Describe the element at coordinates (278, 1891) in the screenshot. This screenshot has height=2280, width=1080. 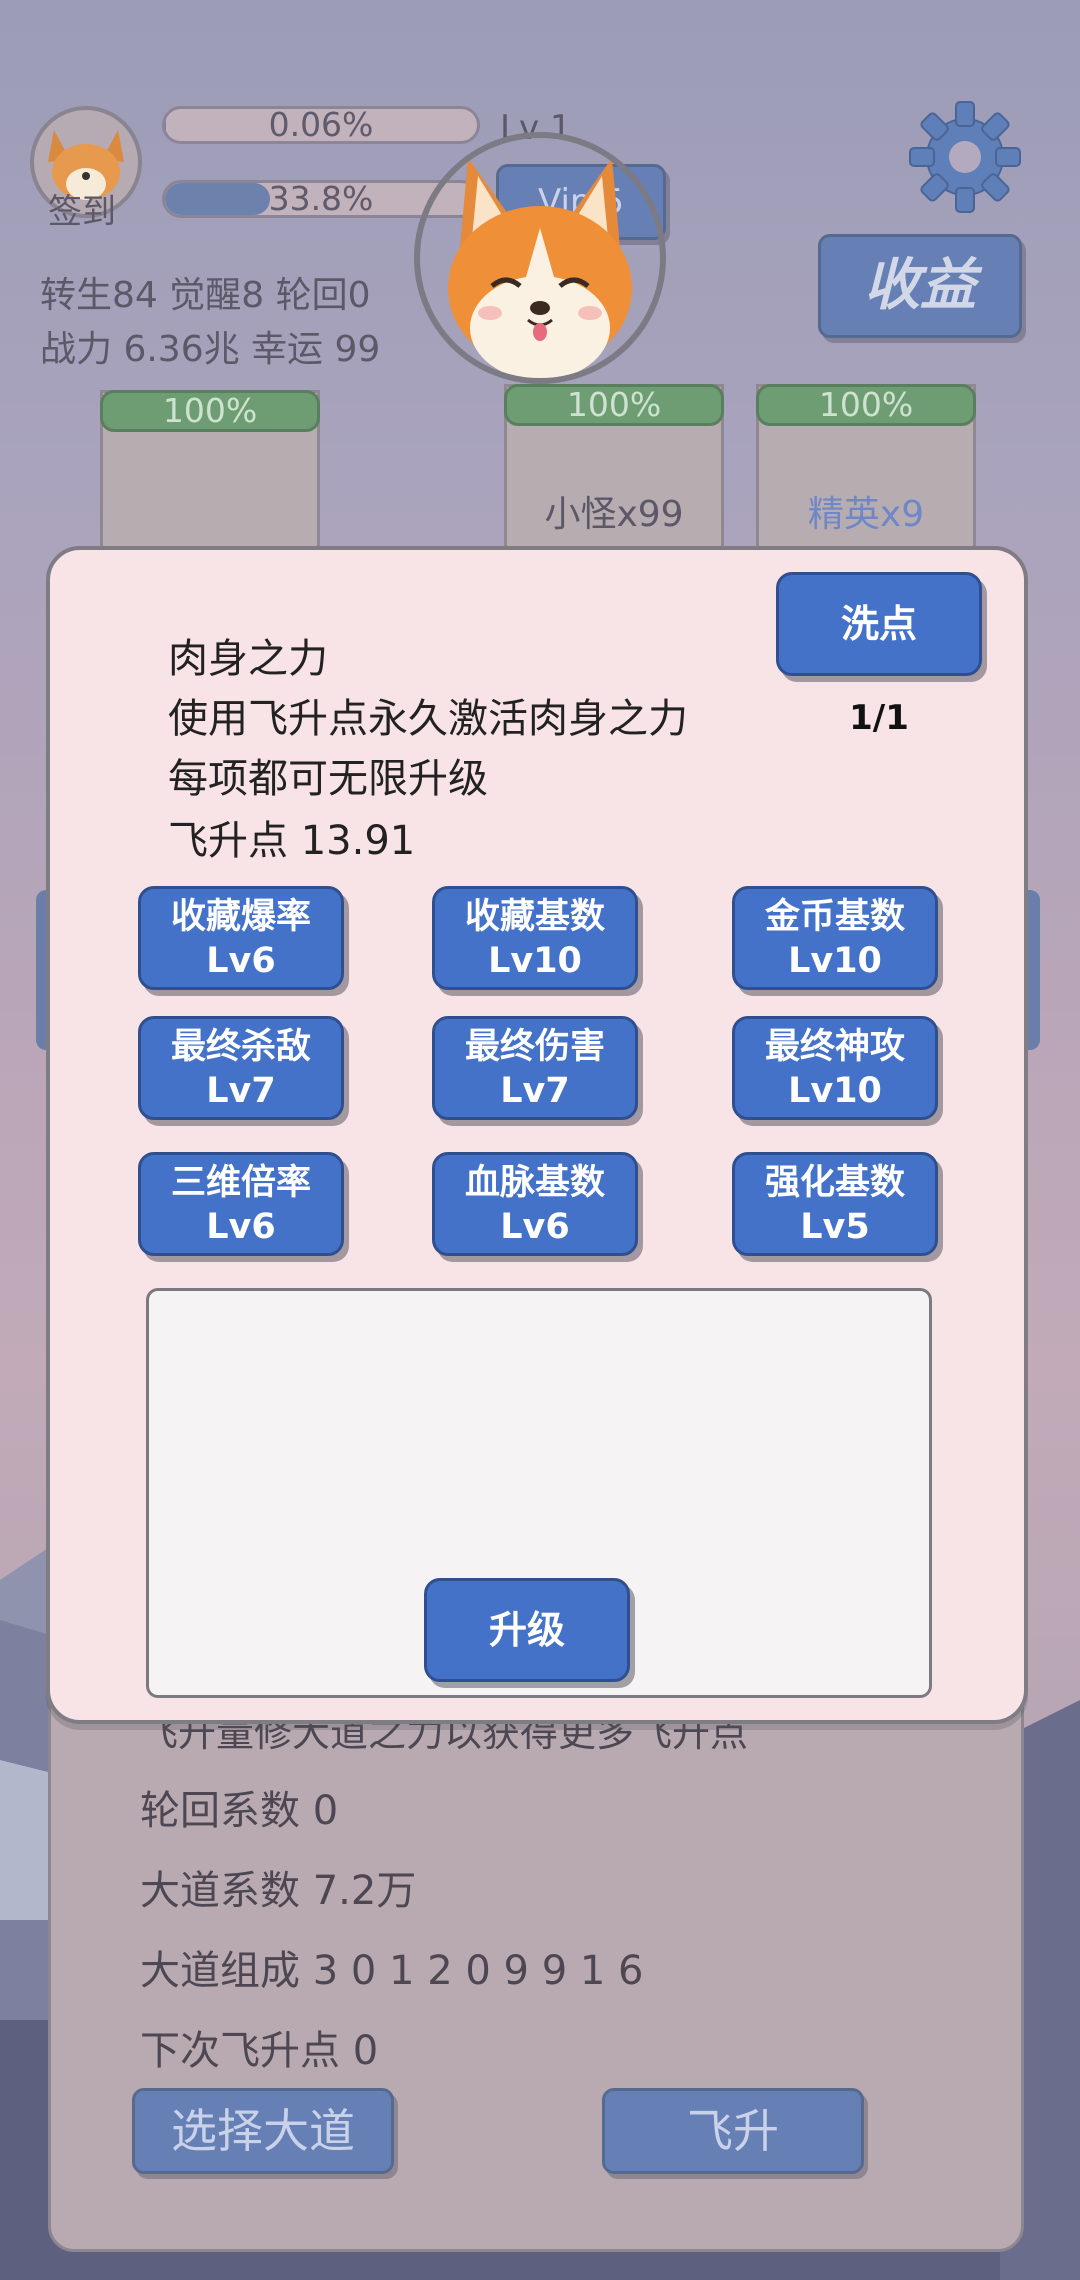
I see `dao-coefficient: 大道系数 7.2万` at that location.